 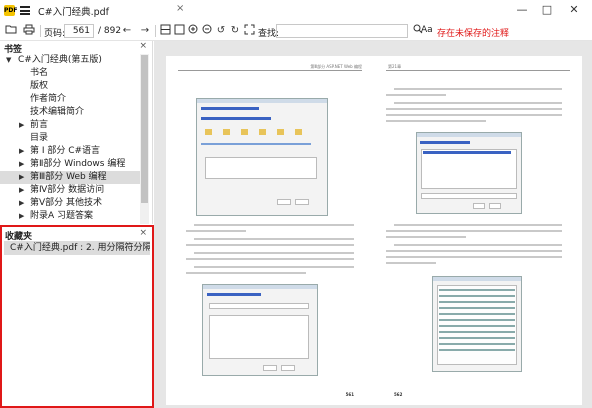 I want to click on title-bar: PDF C#入门经典.pdf × — □ ✕, so click(x=296, y=10).